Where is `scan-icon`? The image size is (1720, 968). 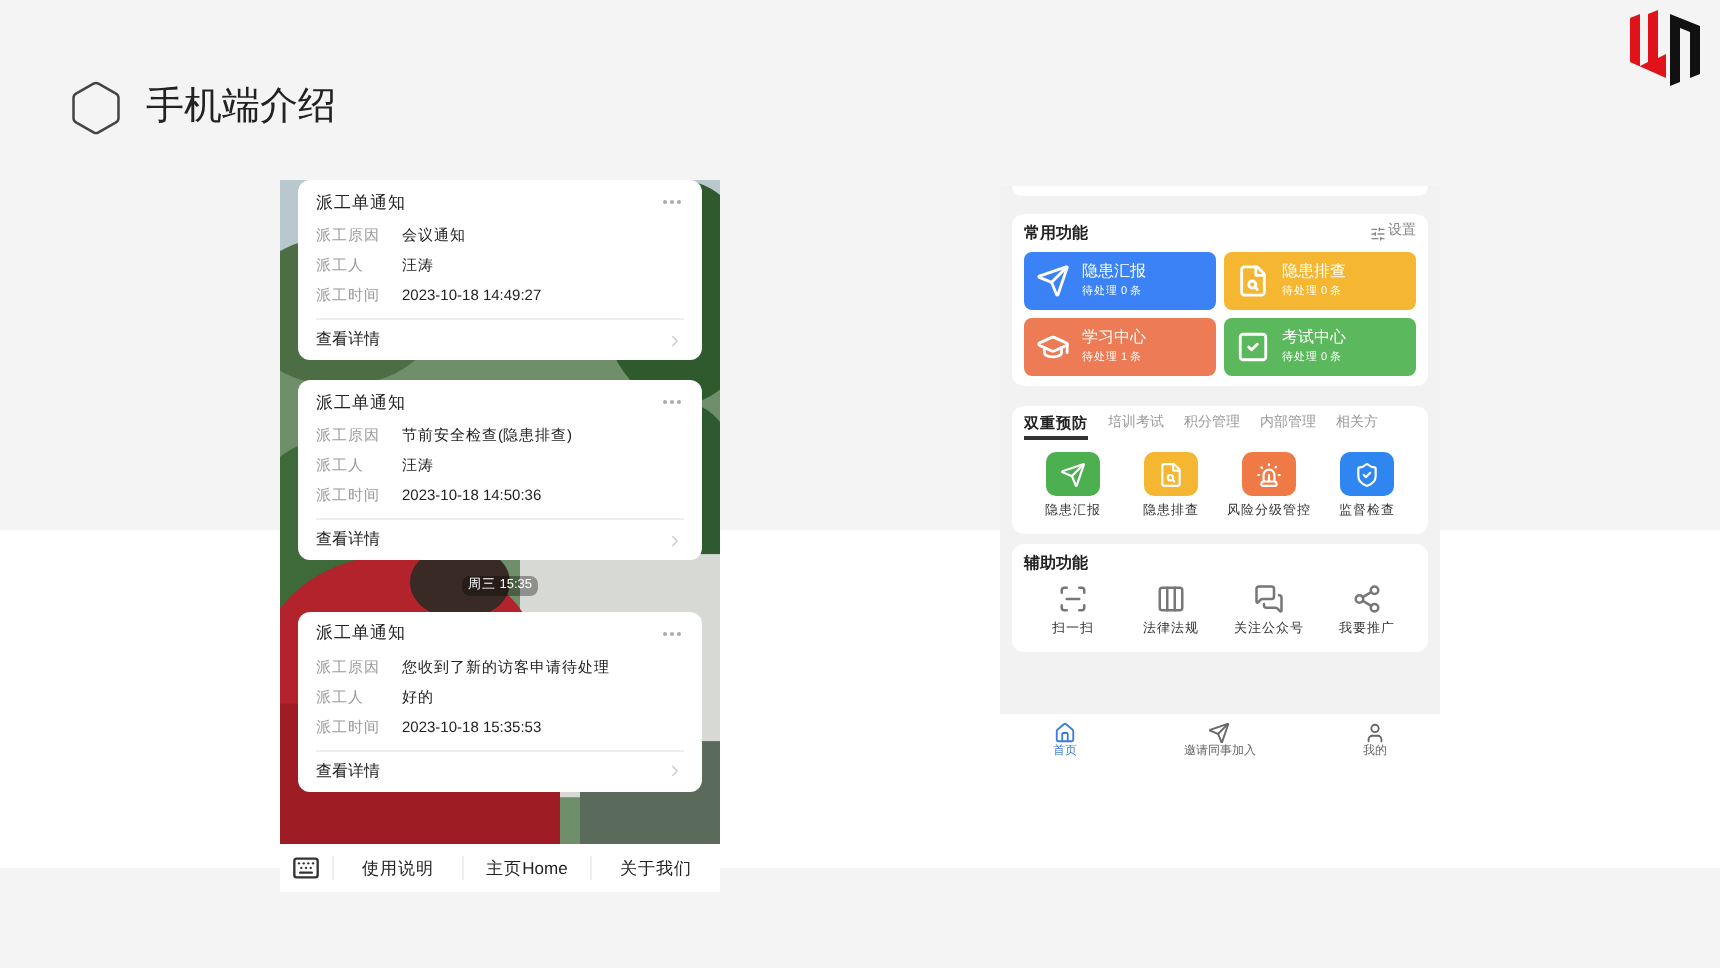
scan-icon is located at coordinates (1073, 598).